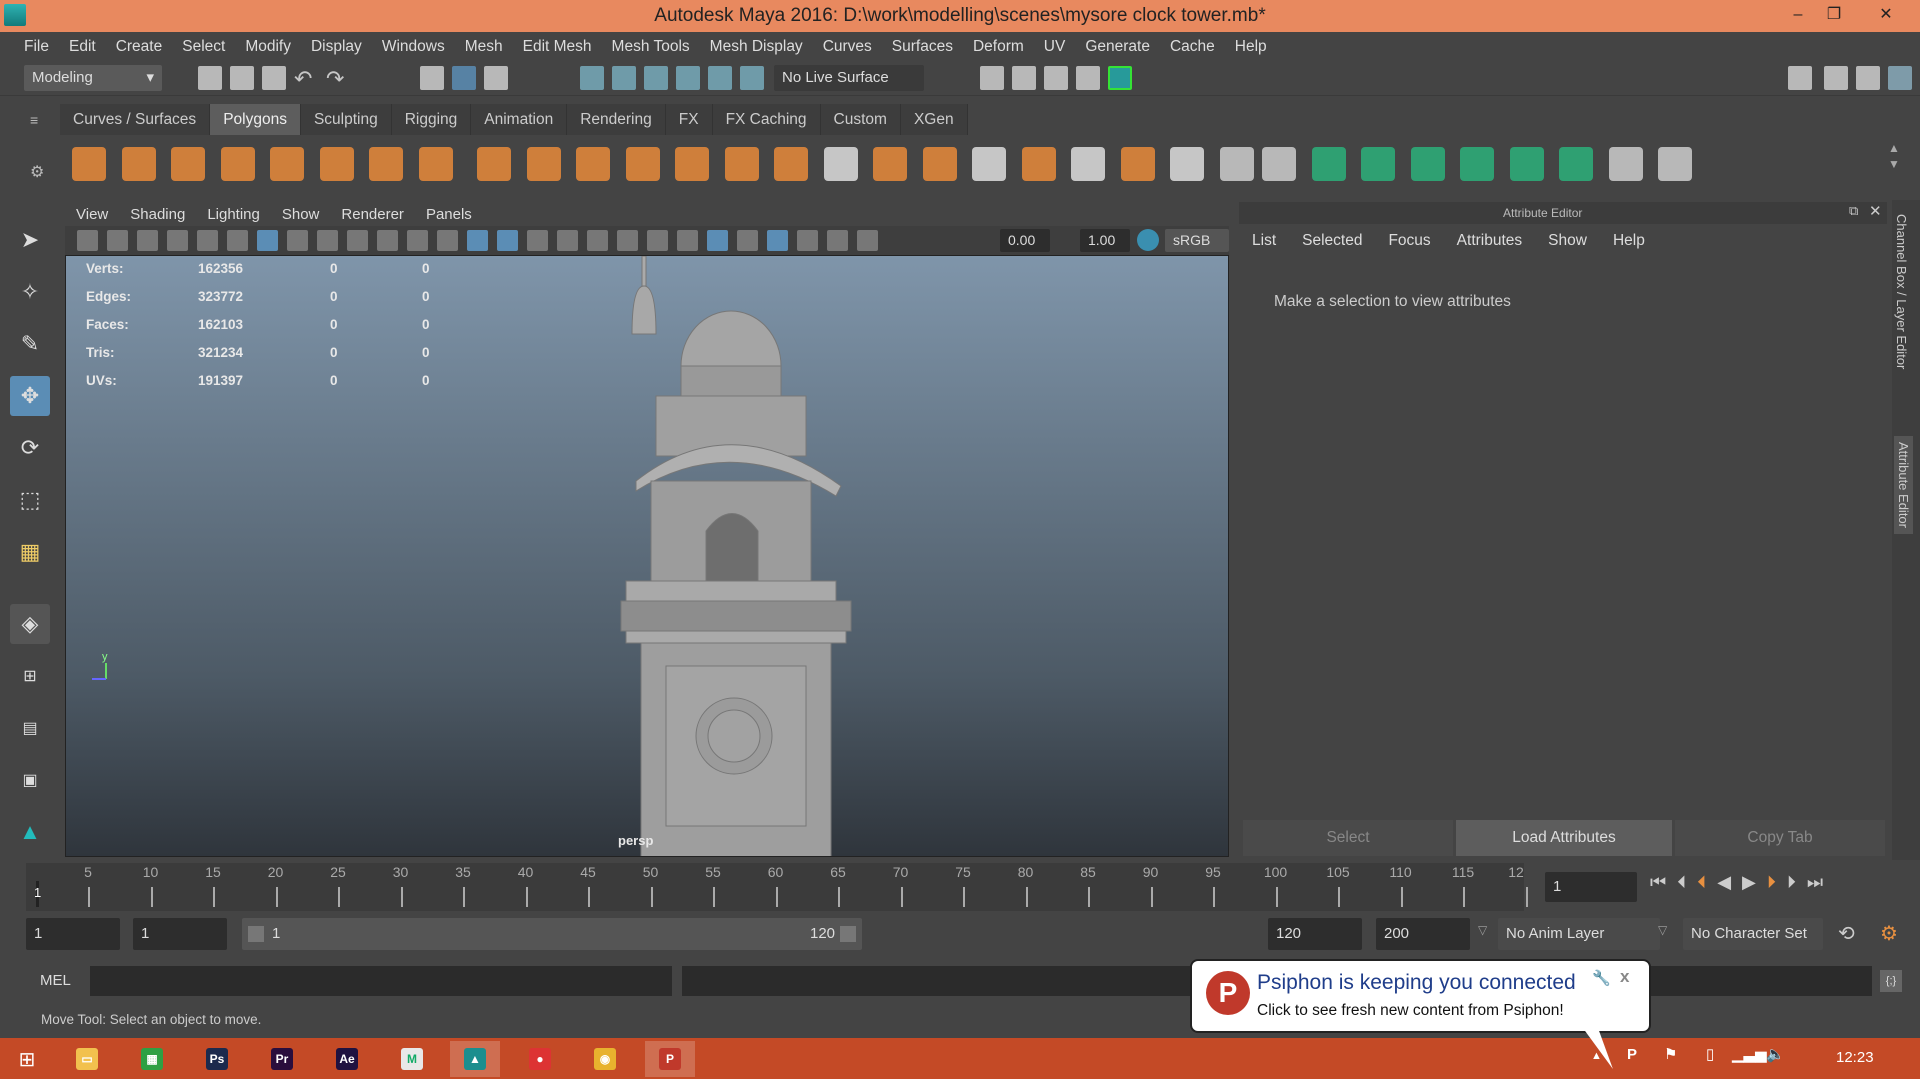 Image resolution: width=1920 pixels, height=1079 pixels. What do you see at coordinates (597, 240) in the screenshot?
I see `use-all-lights-icon` at bounding box center [597, 240].